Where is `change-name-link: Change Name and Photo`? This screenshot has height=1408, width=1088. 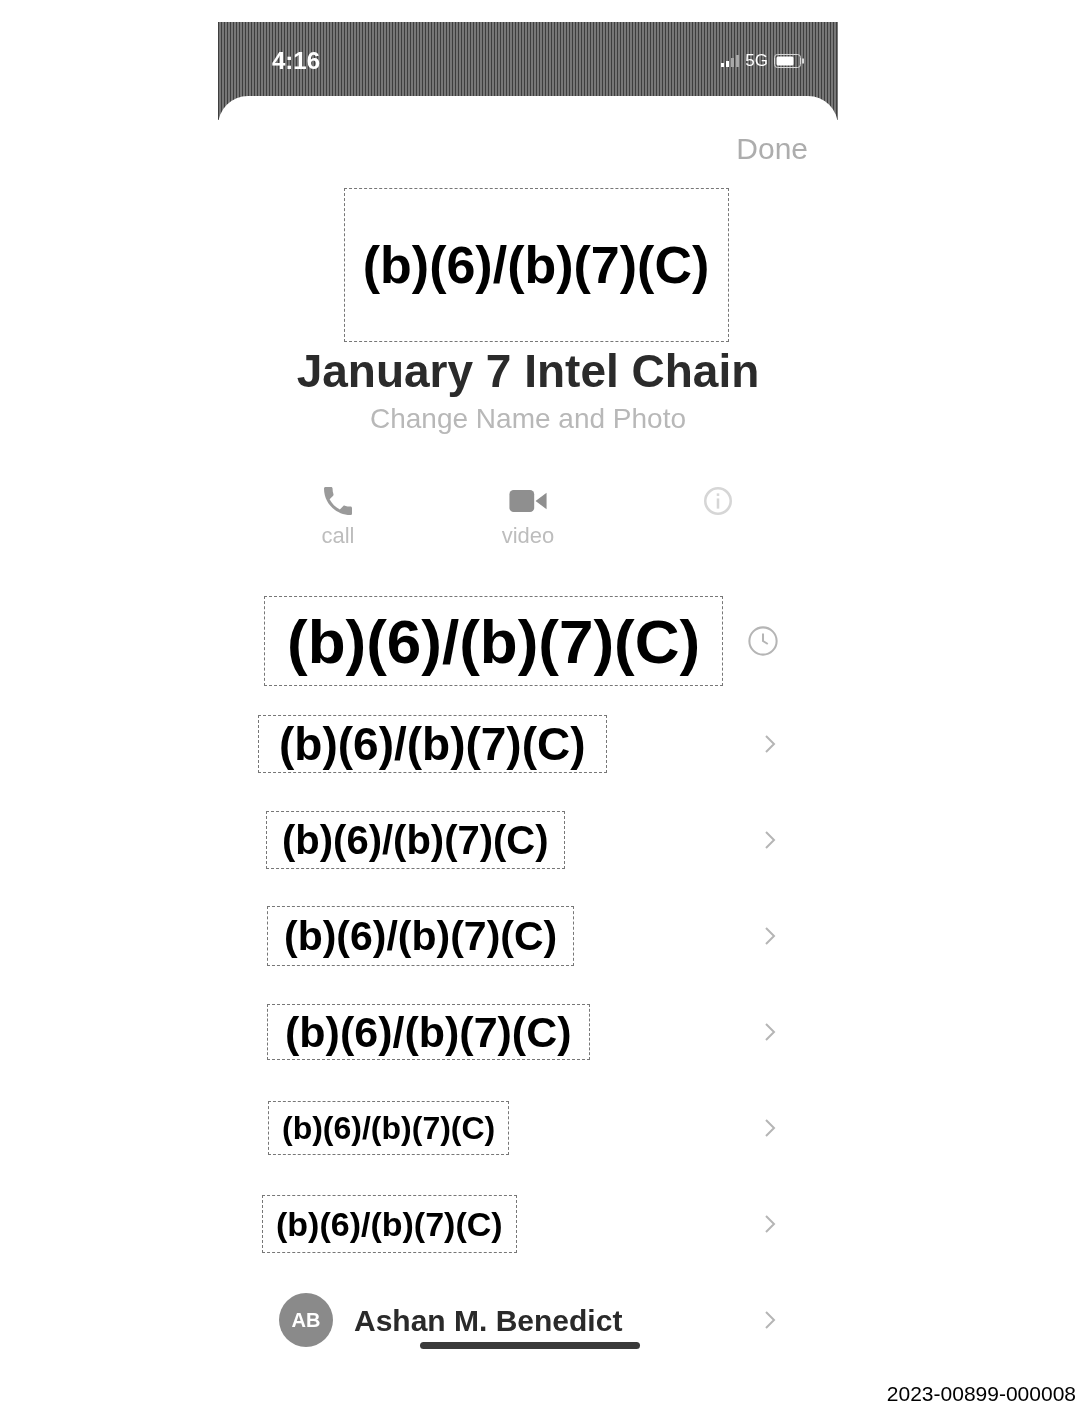 change-name-link: Change Name and Photo is located at coordinates (528, 419).